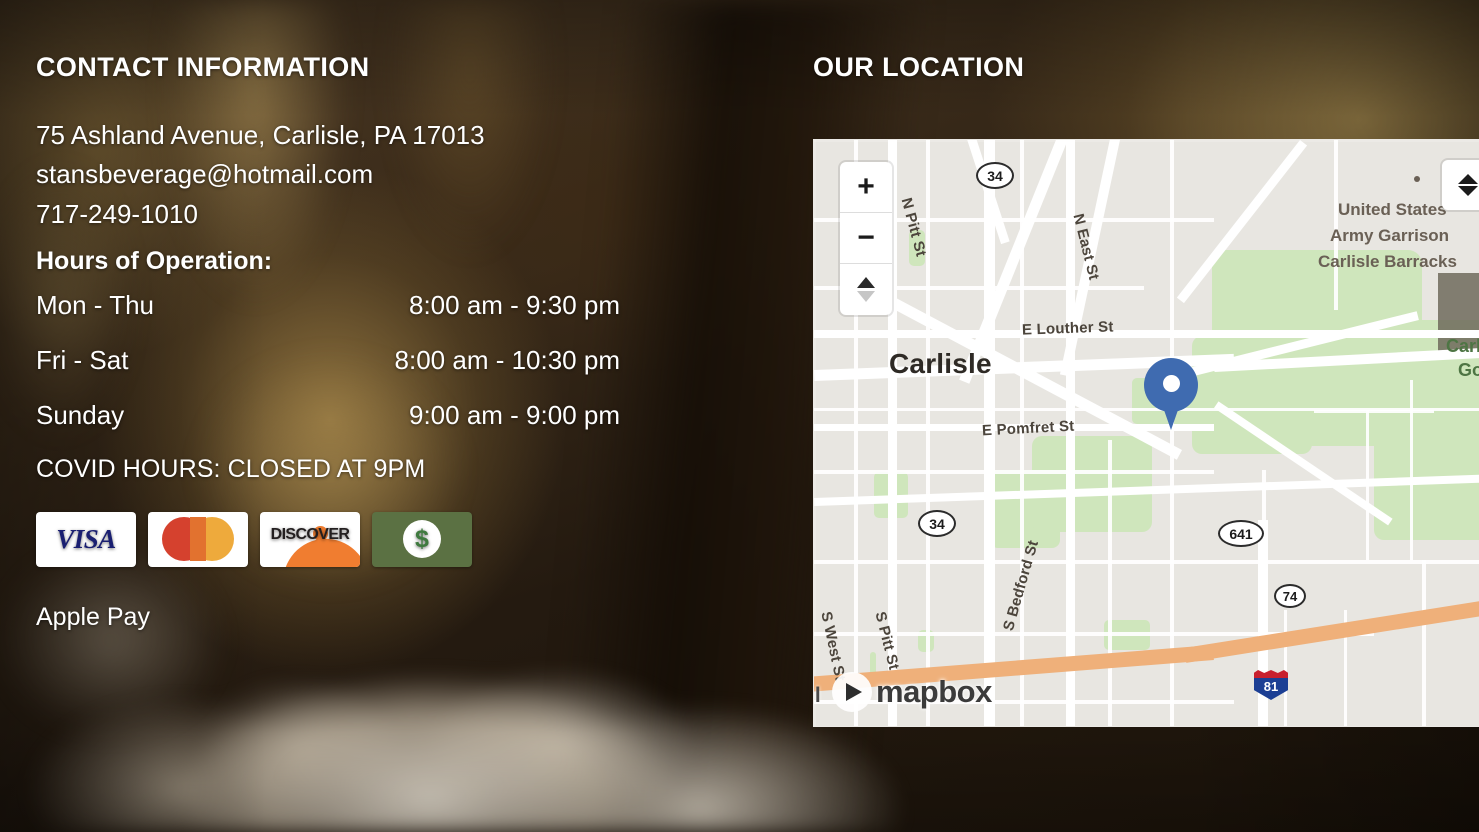 The image size is (1479, 832). I want to click on map-label-e-louther-st: E Louther St, so click(1067, 328).